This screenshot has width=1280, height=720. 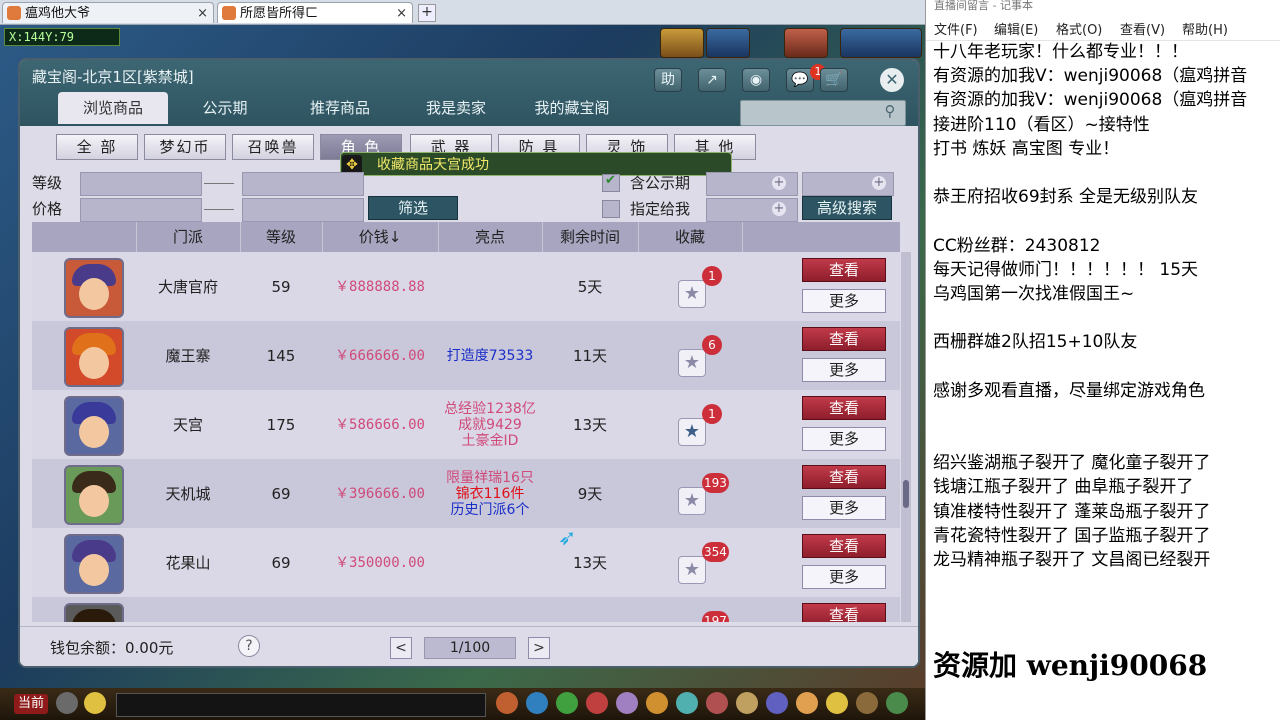 What do you see at coordinates (717, 703) in the screenshot?
I see `shop-icon` at bounding box center [717, 703].